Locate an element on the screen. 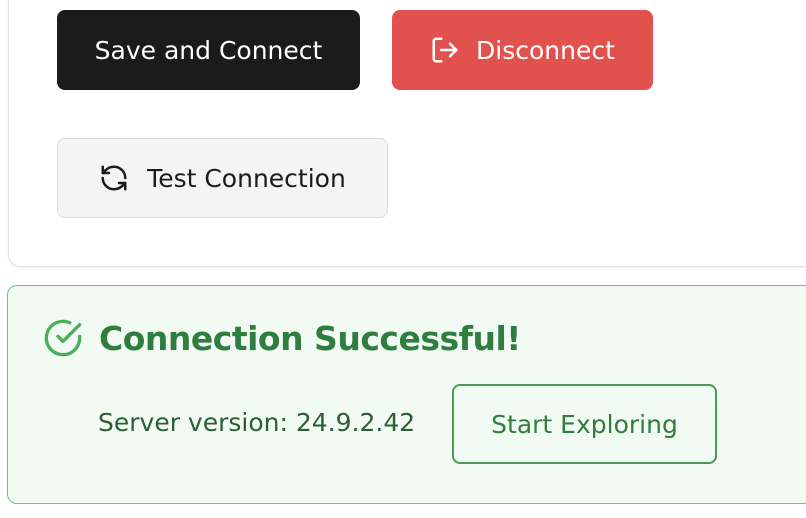 The image size is (806, 518). save-and-connect-button: Save and Connect is located at coordinates (208, 50).